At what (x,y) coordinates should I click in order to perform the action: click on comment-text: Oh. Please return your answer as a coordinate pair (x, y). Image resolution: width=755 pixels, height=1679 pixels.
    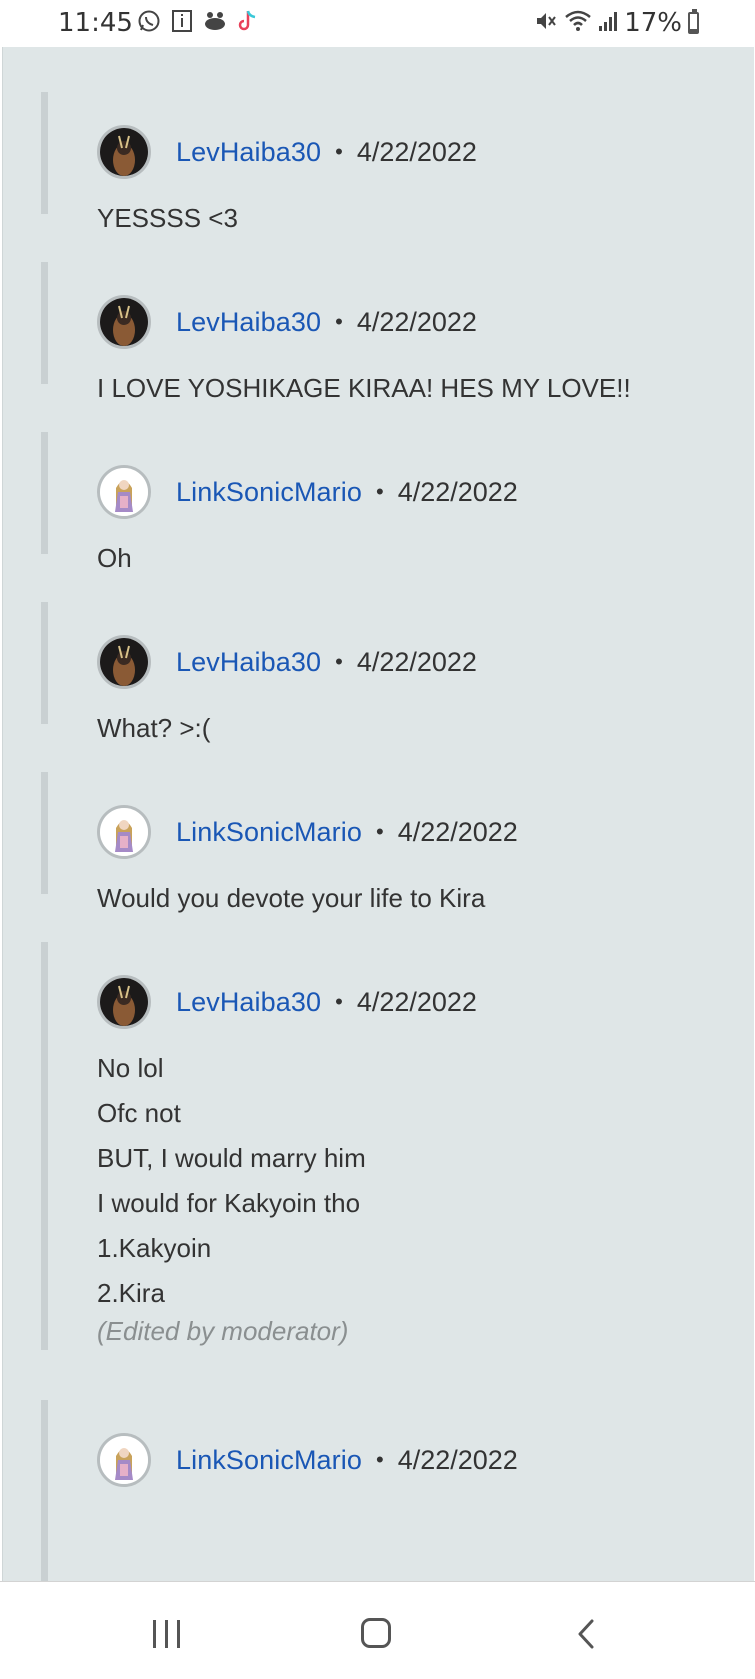
    Looking at the image, I should click on (114, 558).